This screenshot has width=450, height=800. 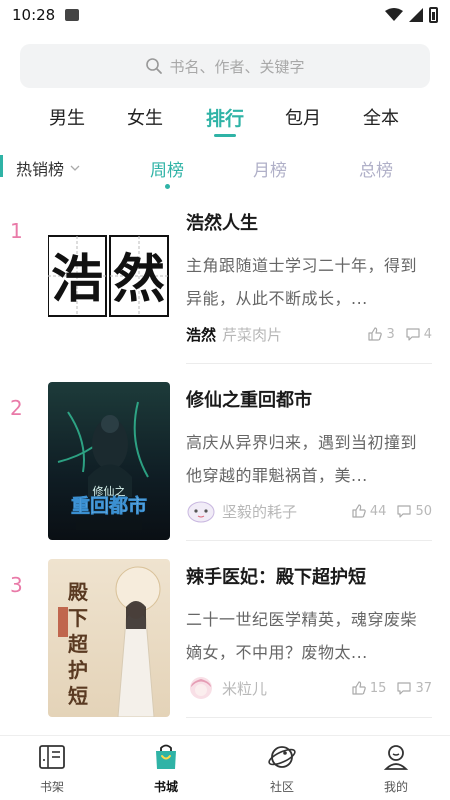 I want to click on tab-ranking: 排行, so click(x=225, y=117).